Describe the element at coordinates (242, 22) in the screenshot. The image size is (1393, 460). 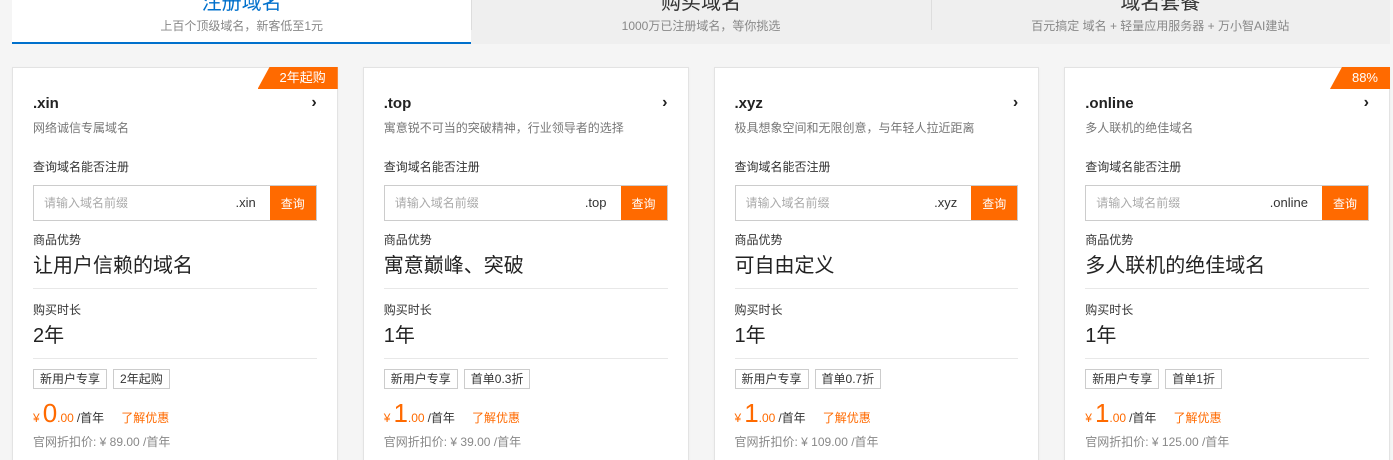
I see `tab-register-domain: 注册域名 上百个顶级域名，新客低至1元` at that location.